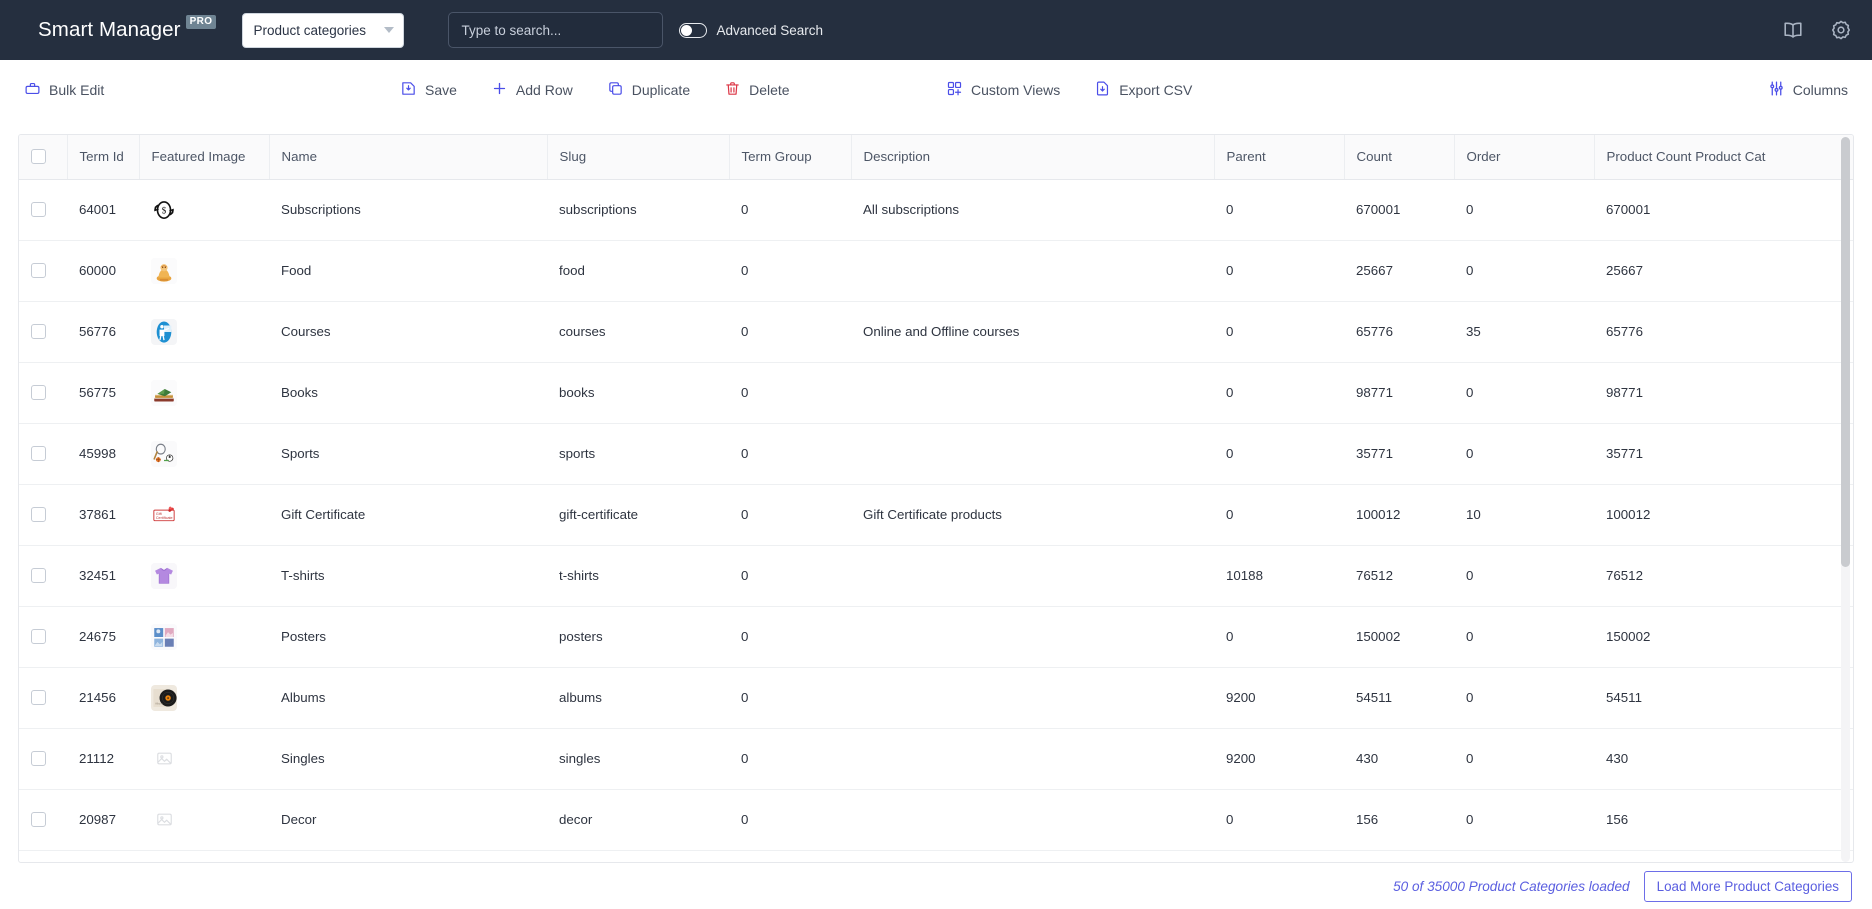 This screenshot has width=1872, height=909. Describe the element at coordinates (1524, 515) in the screenshot. I see `cell-order: 10` at that location.